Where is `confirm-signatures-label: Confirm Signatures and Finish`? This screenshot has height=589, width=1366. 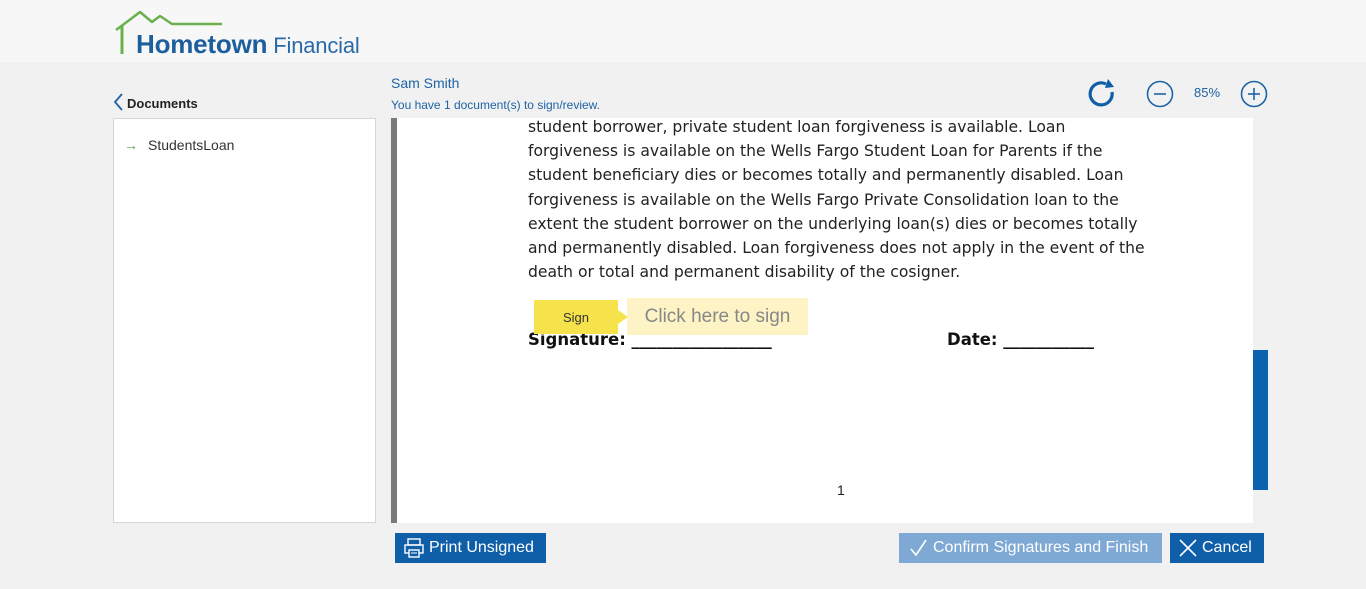
confirm-signatures-label: Confirm Signatures and Finish is located at coordinates (1041, 547).